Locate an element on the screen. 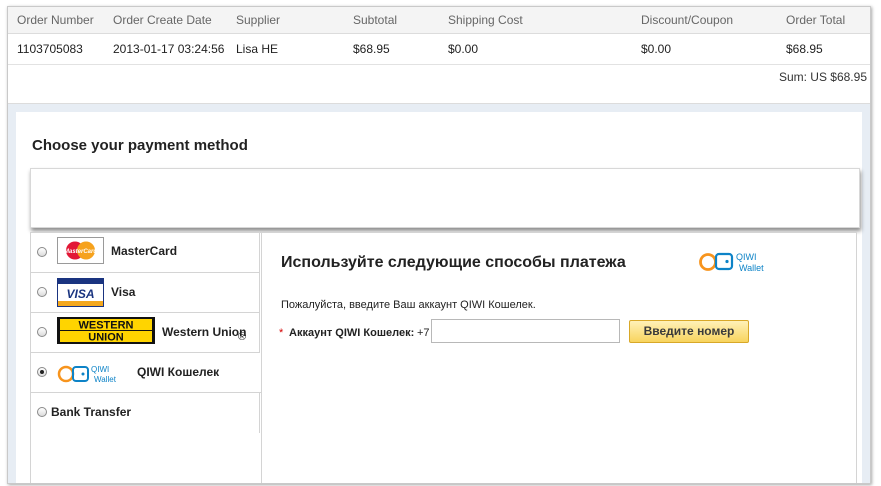 This screenshot has height=486, width=881. col-supplier: Supplier is located at coordinates (294, 20).